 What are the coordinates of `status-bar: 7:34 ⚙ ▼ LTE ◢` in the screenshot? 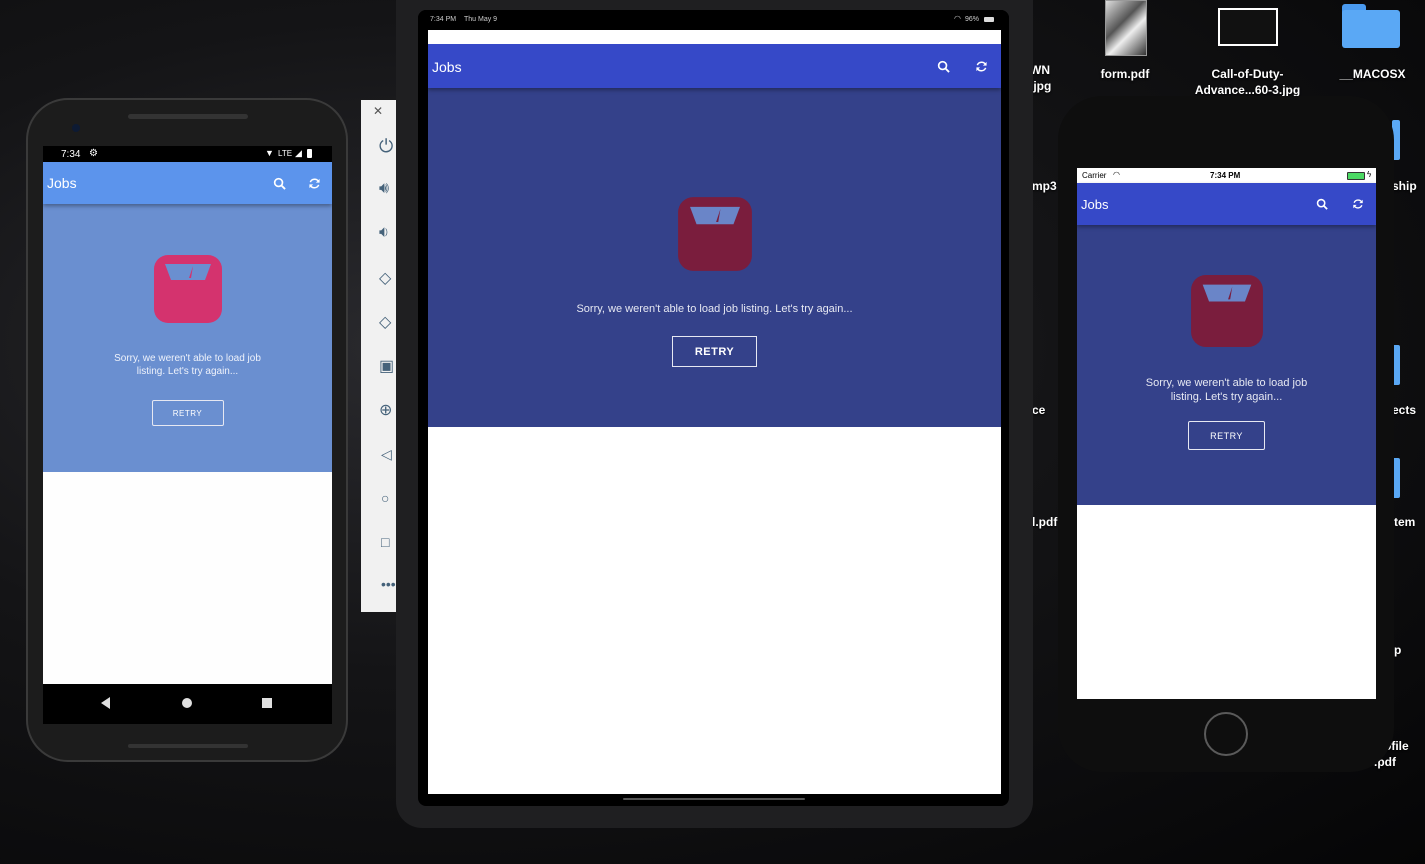 It's located at (187, 154).